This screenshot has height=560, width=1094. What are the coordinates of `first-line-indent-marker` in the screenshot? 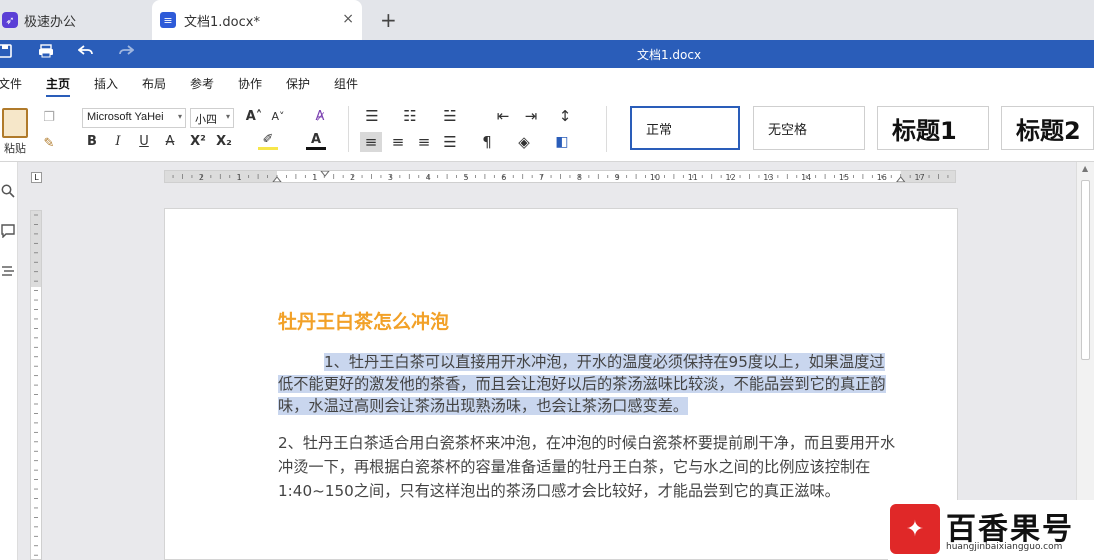 It's located at (325, 174).